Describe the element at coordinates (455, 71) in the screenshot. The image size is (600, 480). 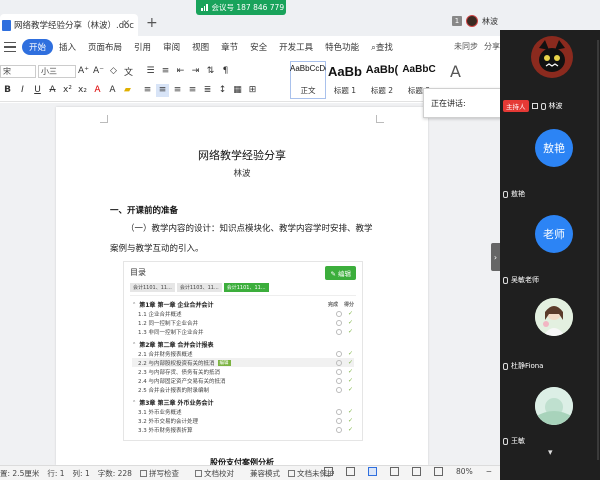
I see `new-style-icon: A` at that location.